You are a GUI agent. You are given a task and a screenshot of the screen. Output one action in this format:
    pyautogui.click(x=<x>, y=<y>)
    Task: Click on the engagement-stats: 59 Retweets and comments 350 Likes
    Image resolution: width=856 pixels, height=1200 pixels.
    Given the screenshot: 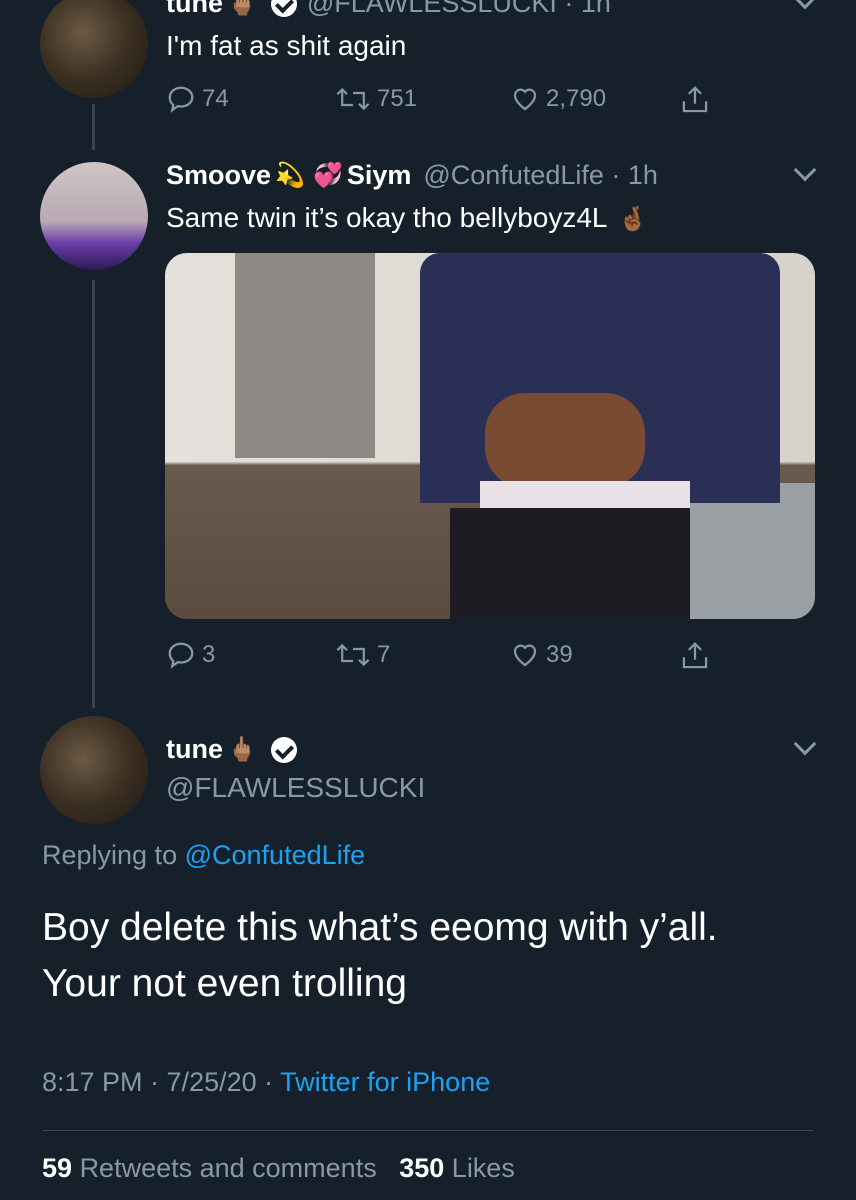 What is the action you would take?
    pyautogui.click(x=278, y=1168)
    